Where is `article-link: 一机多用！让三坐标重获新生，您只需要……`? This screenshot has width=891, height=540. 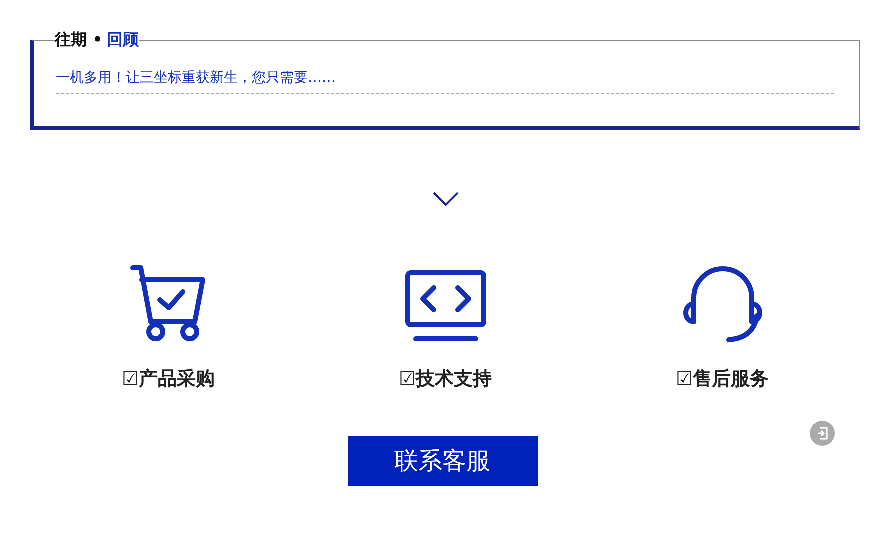 article-link: 一机多用！让三坐标重获新生，您只需要…… is located at coordinates (445, 81).